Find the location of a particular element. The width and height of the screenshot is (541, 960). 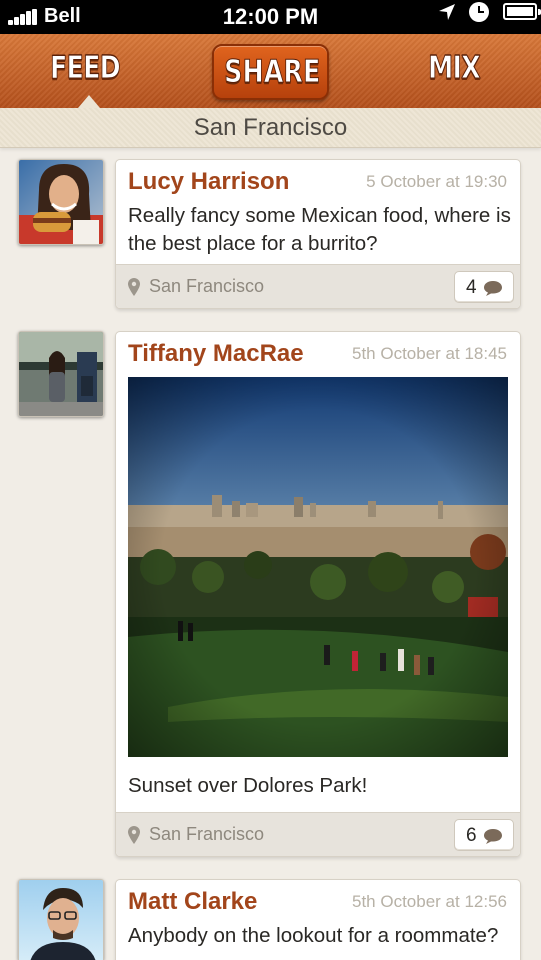

post-footer: San Francisco 6 is located at coordinates (318, 834).